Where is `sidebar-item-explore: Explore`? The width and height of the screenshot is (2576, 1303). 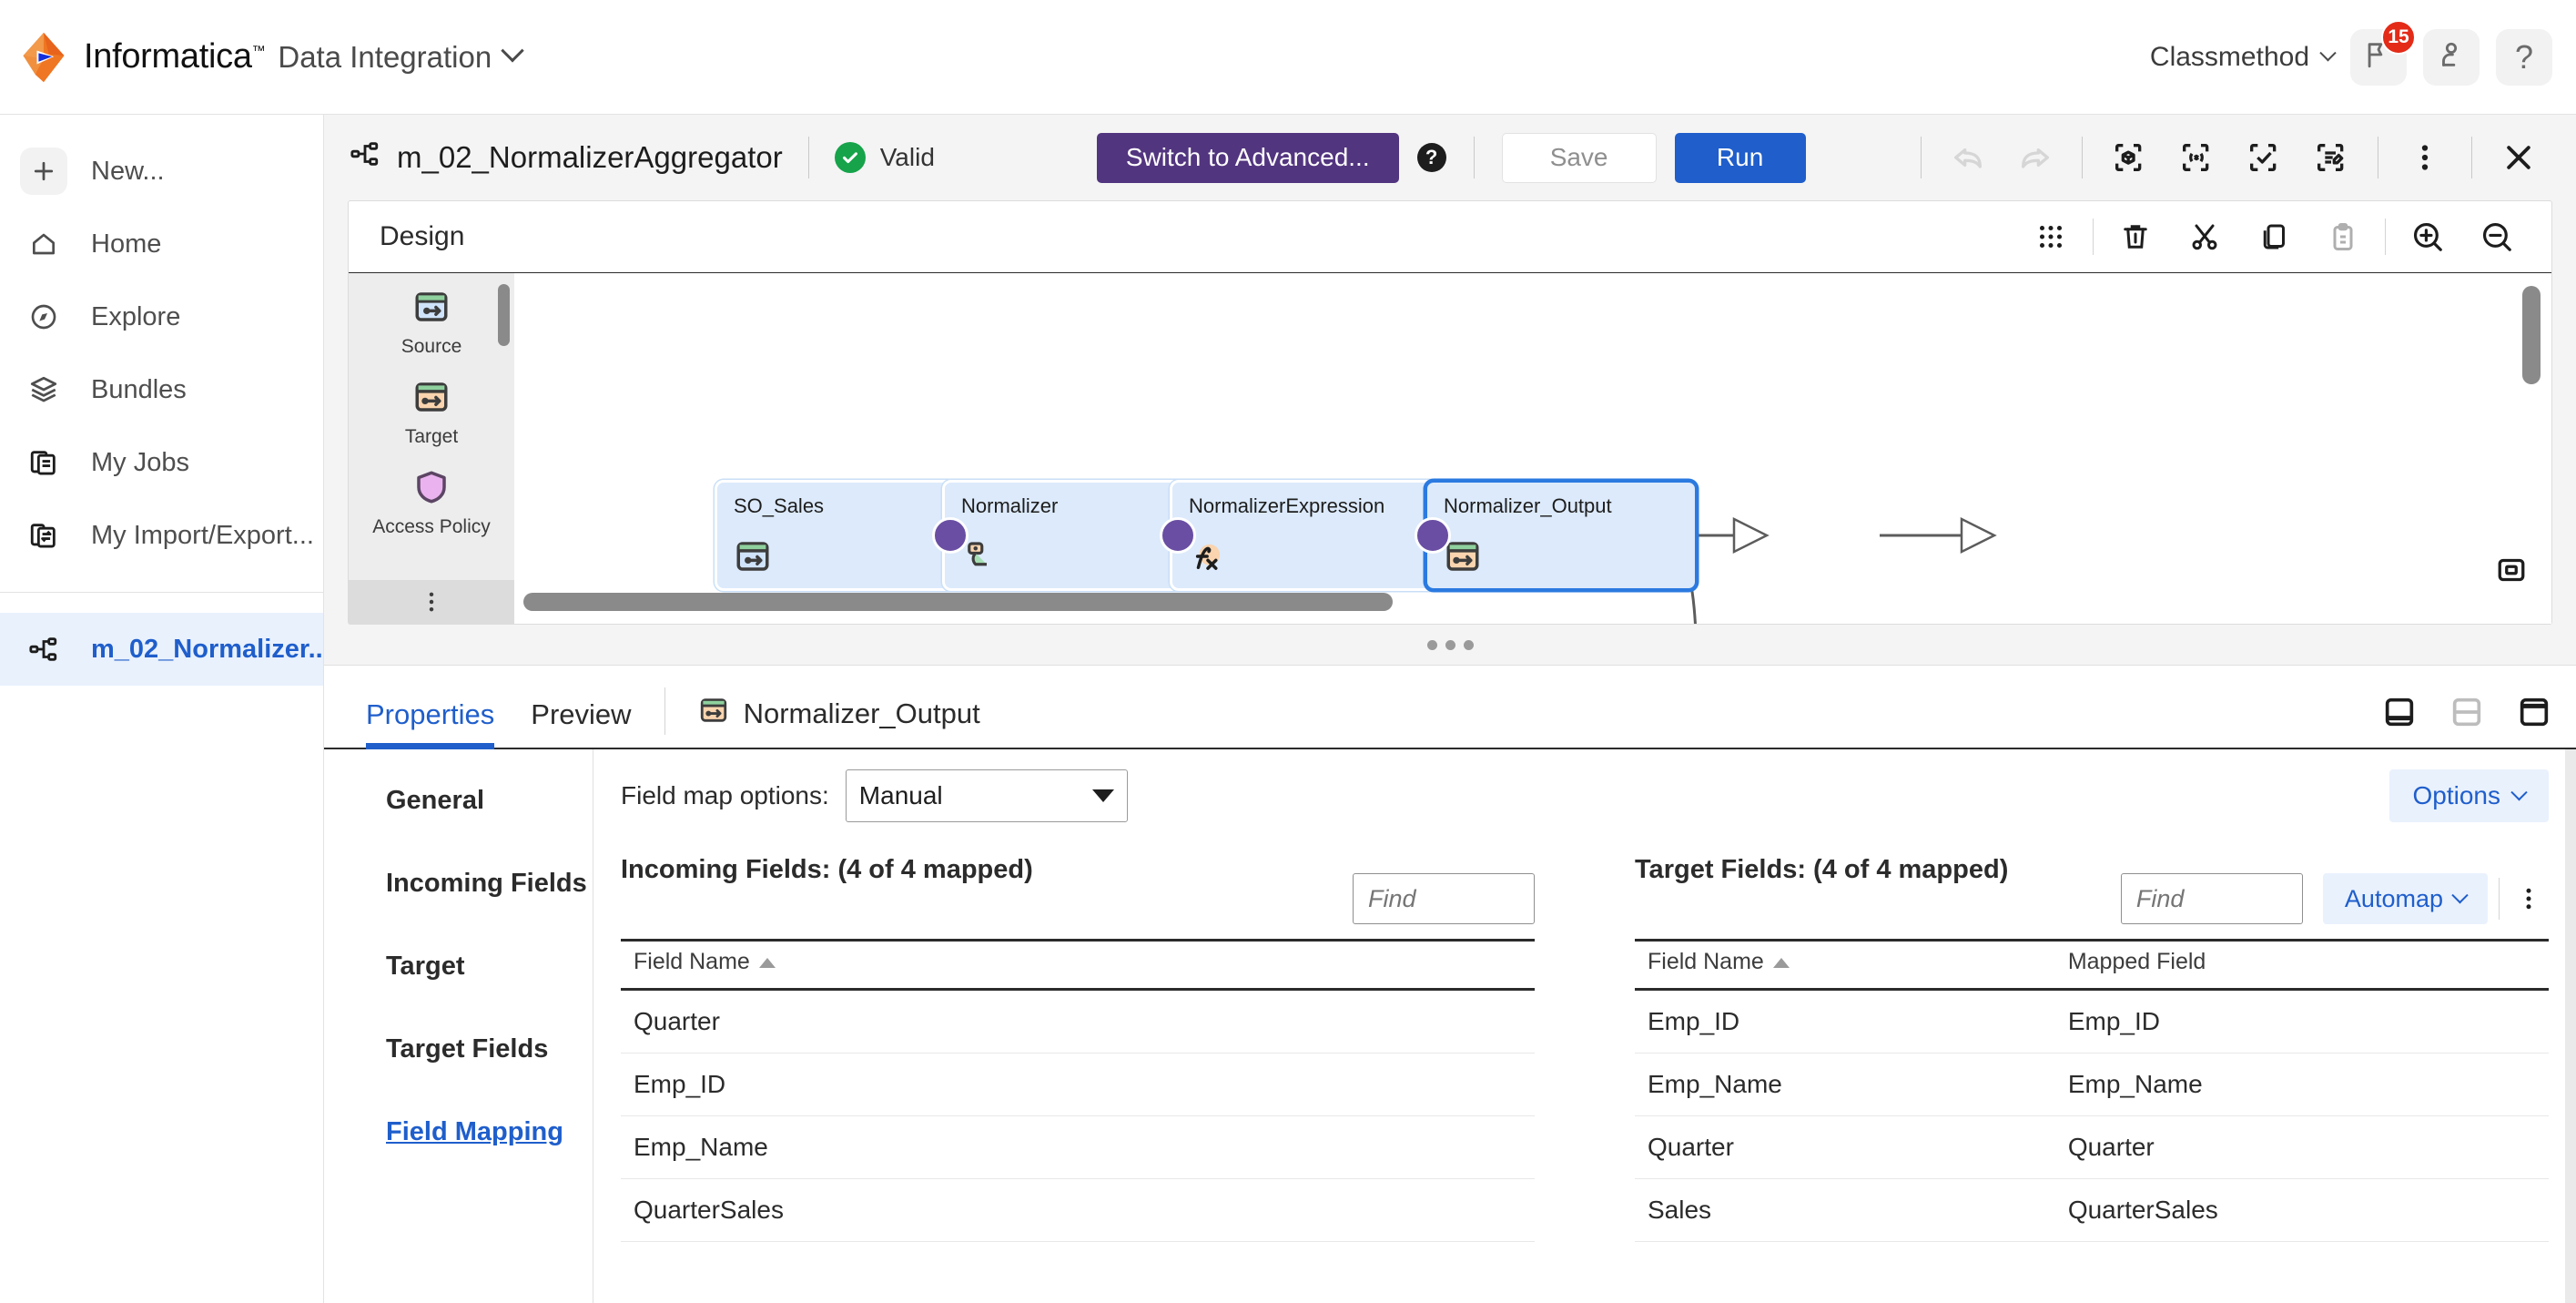
sidebar-item-explore: Explore is located at coordinates (161, 316).